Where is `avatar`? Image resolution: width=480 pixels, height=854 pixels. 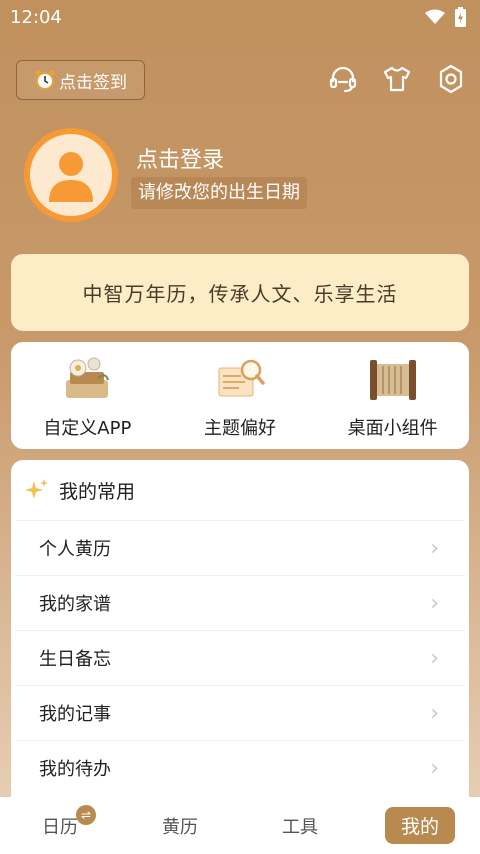
avatar is located at coordinates (71, 175).